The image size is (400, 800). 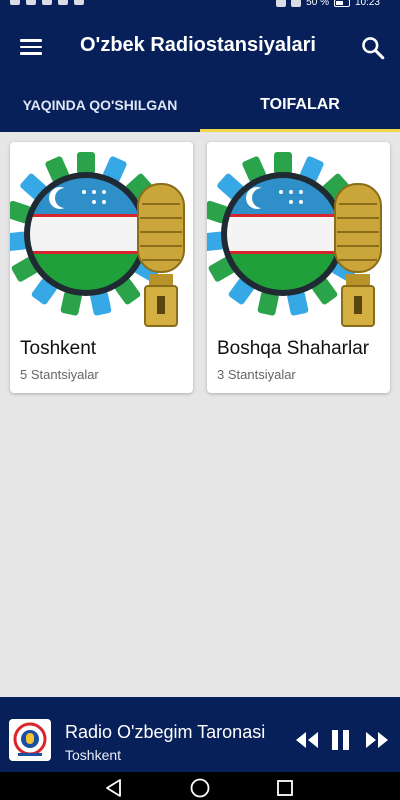 I want to click on wifi-icon, so click(x=47, y=2).